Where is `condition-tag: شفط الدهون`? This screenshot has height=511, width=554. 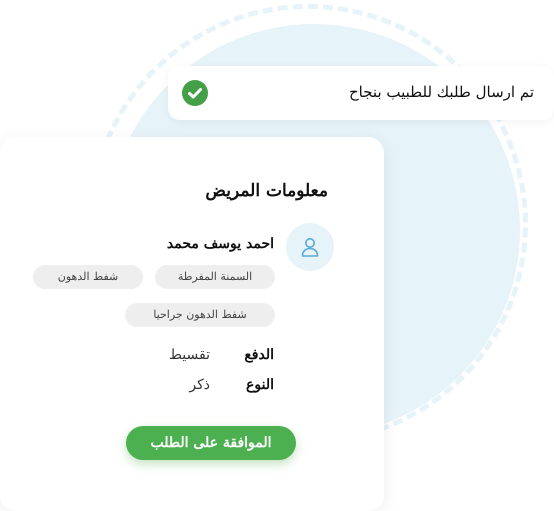
condition-tag: شفط الدهون is located at coordinates (88, 277).